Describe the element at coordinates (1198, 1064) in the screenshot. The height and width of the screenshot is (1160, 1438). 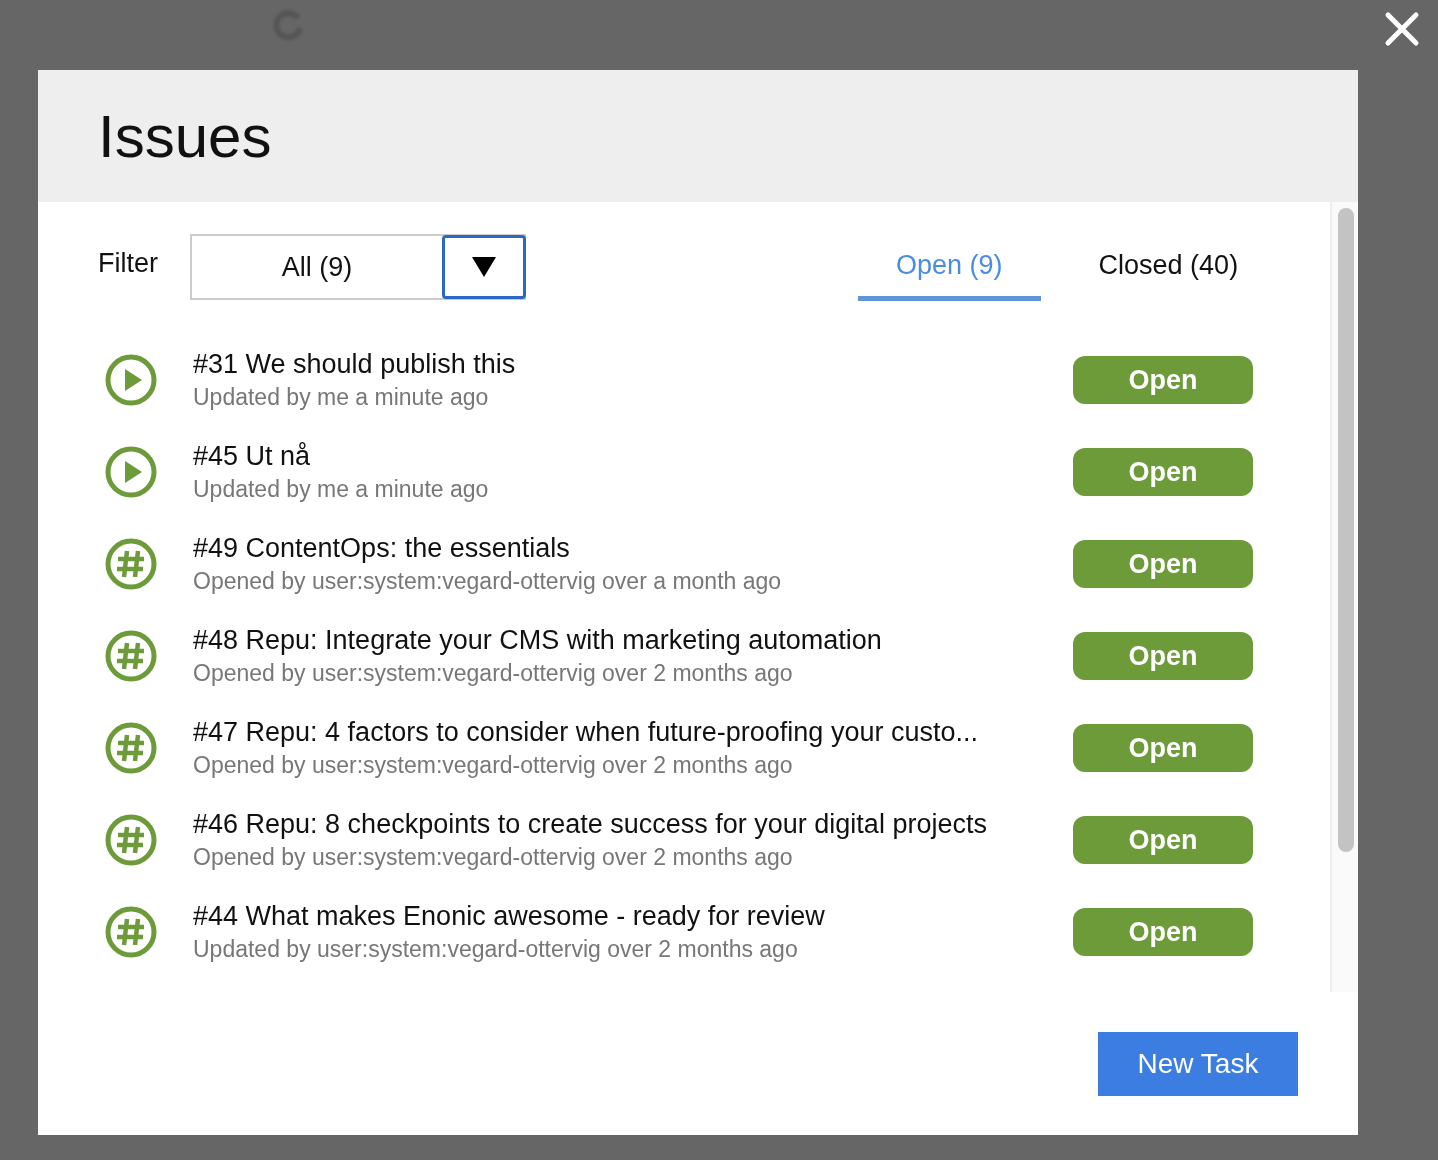
I see `new-task-button: New Task` at that location.